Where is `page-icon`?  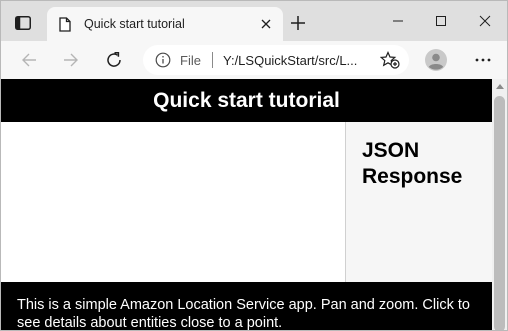 page-icon is located at coordinates (65, 24).